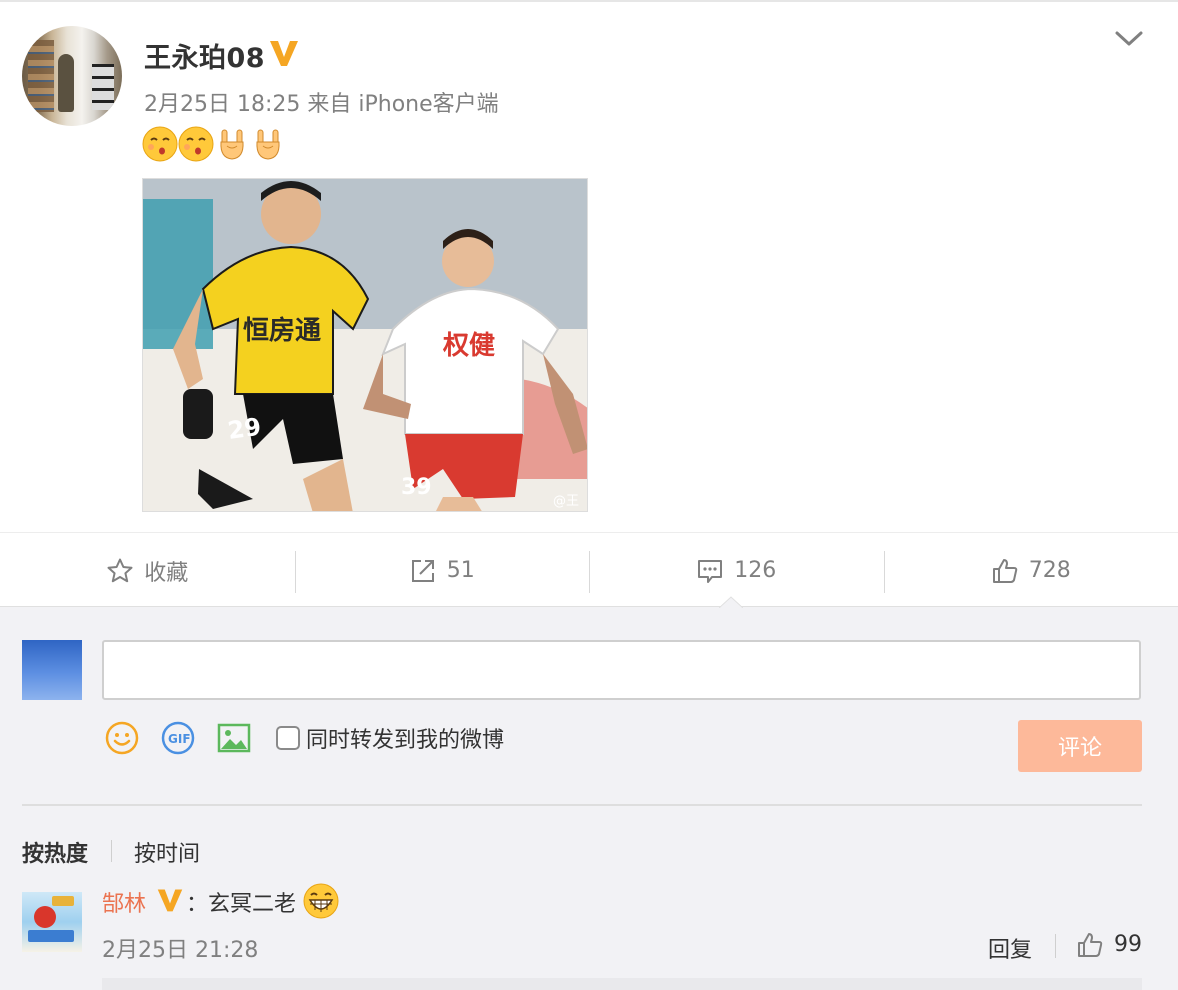  I want to click on section-divider, so click(582, 805).